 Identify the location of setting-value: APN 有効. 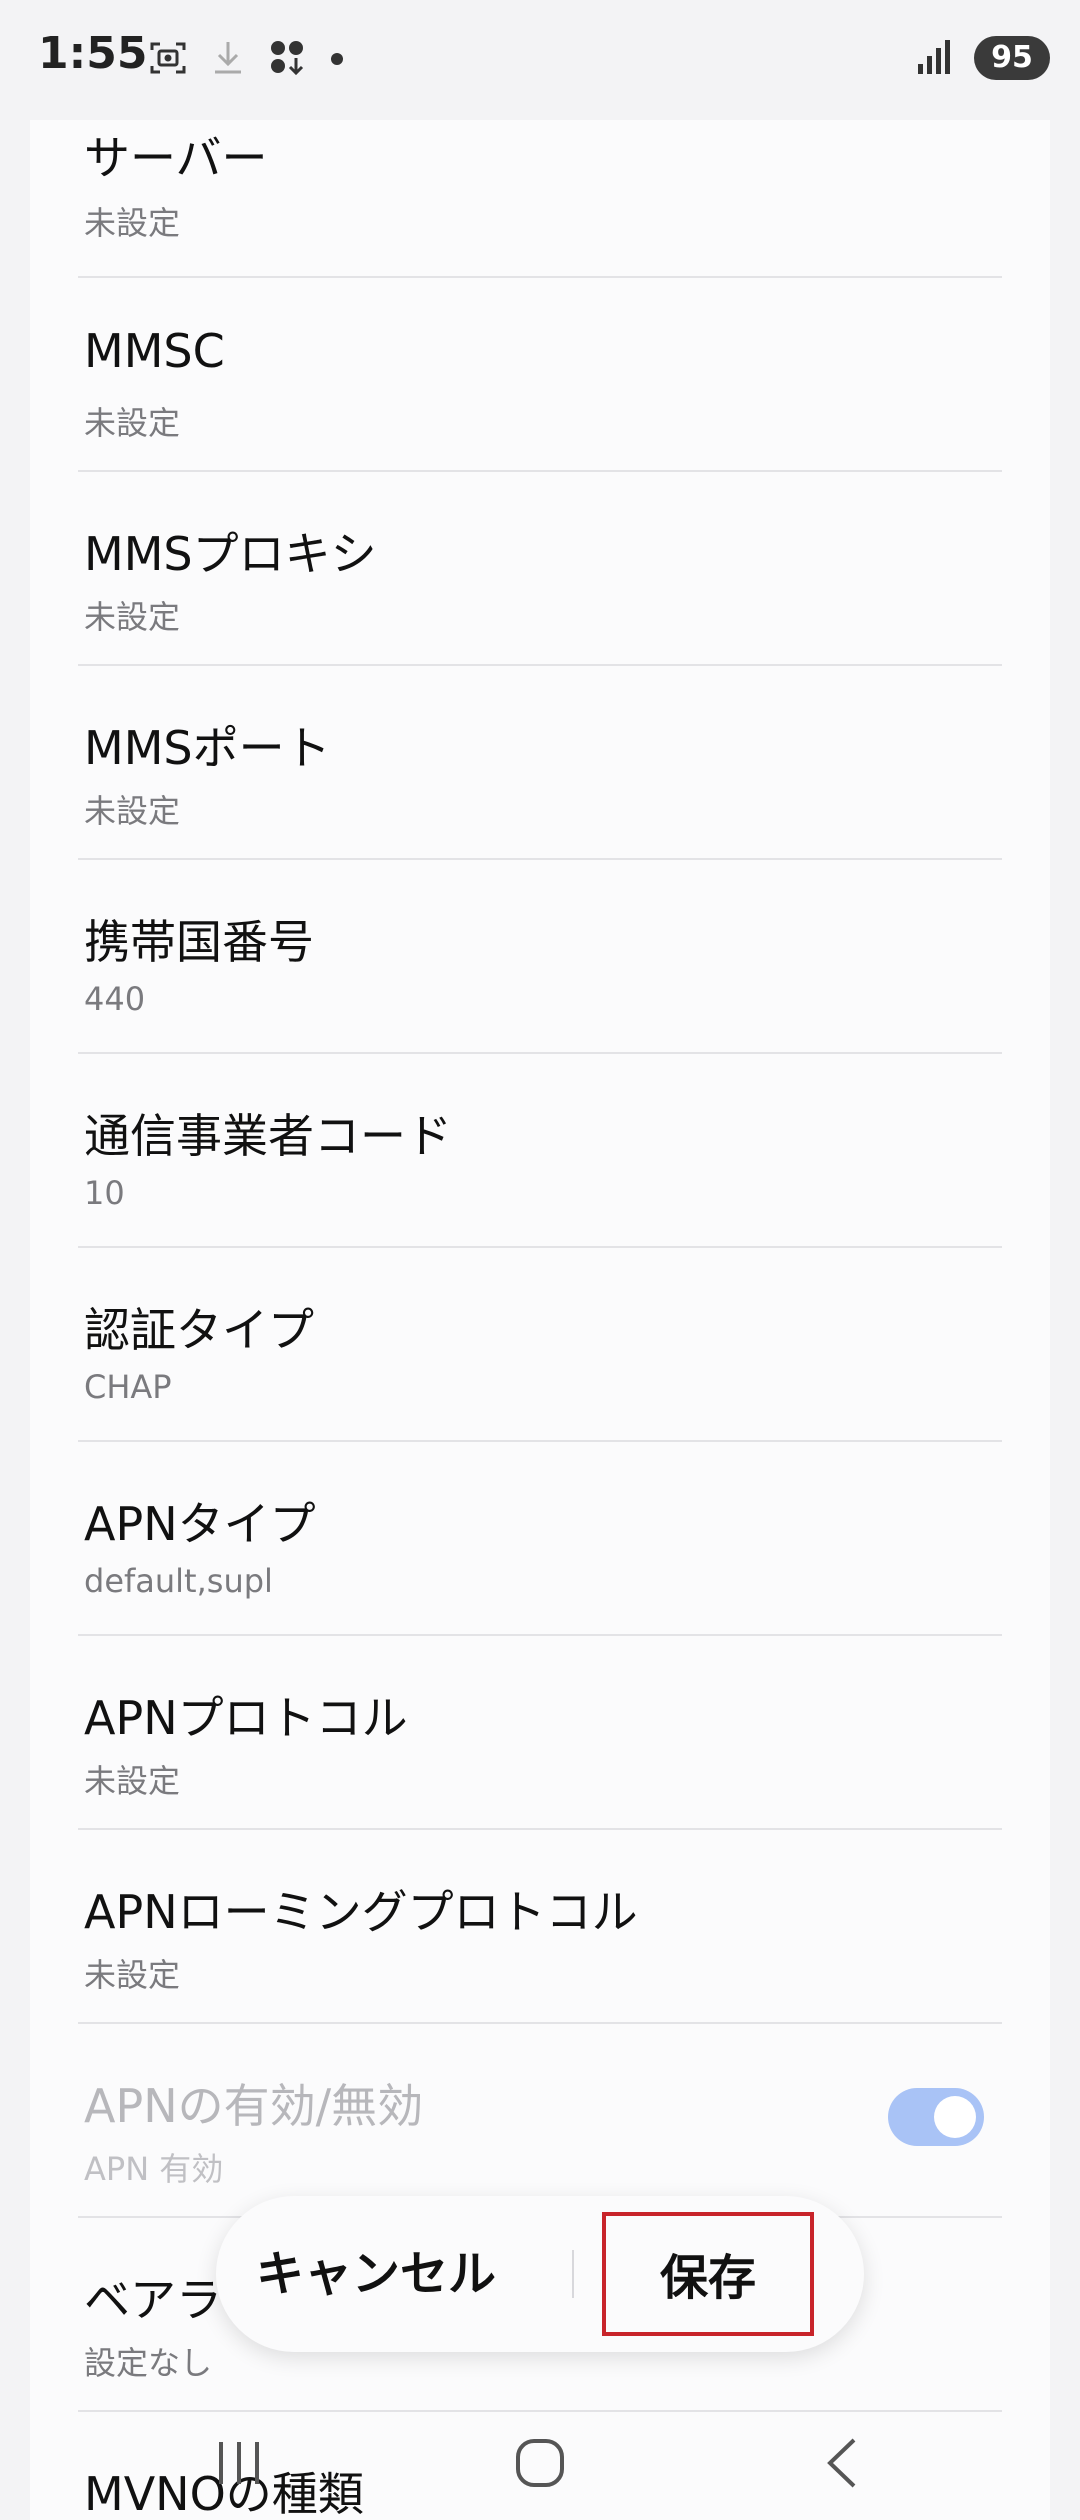
(154, 2169).